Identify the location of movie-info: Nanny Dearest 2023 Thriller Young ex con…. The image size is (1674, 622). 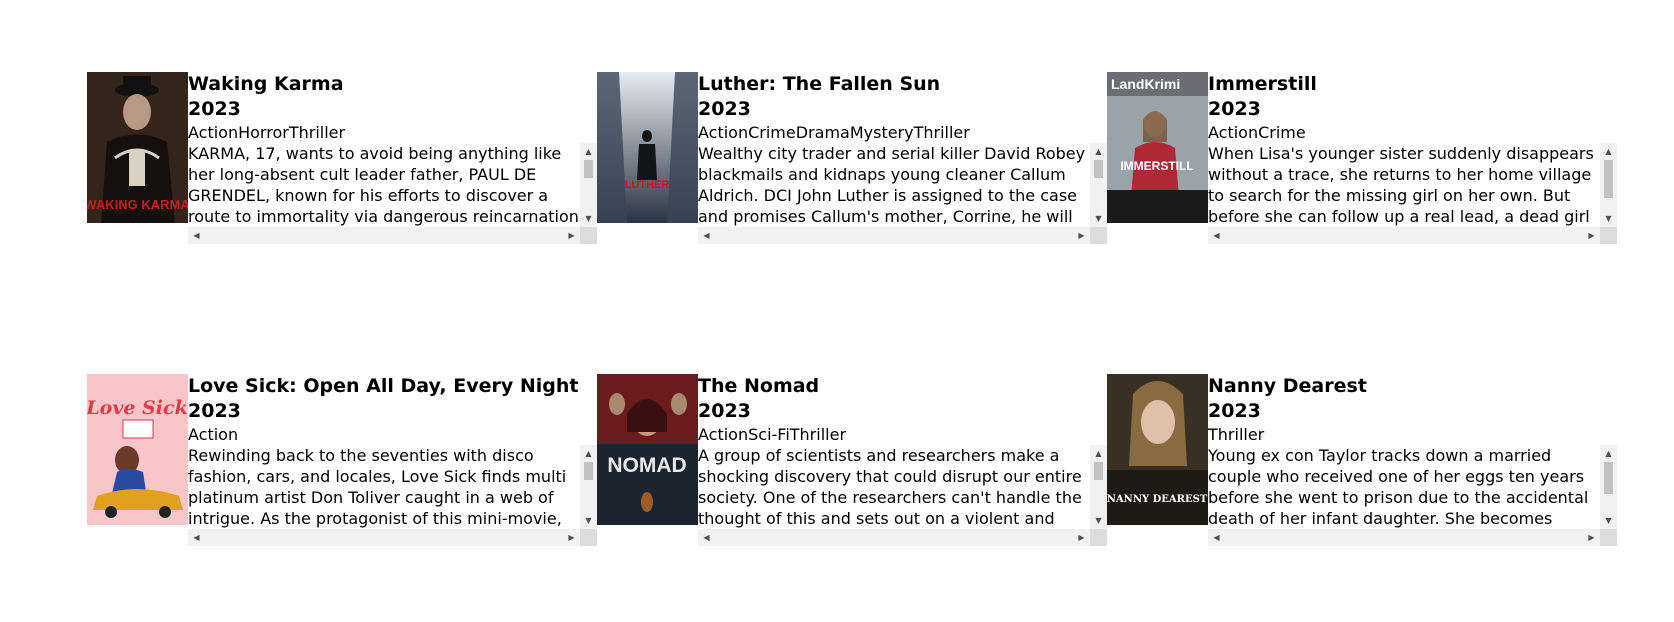
(1412, 460).